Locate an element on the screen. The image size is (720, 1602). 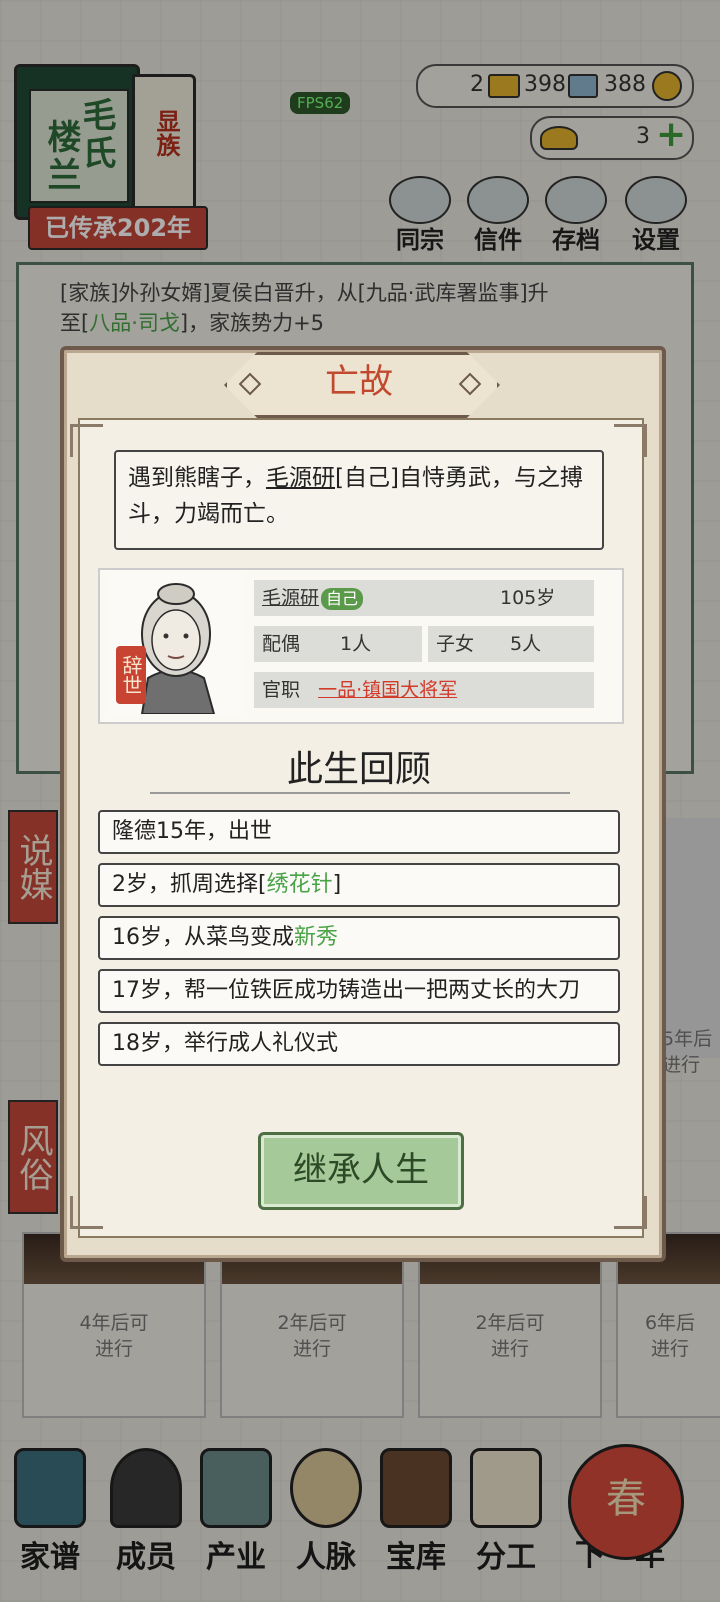
person-name-link: 毛源研 is located at coordinates (300, 478).